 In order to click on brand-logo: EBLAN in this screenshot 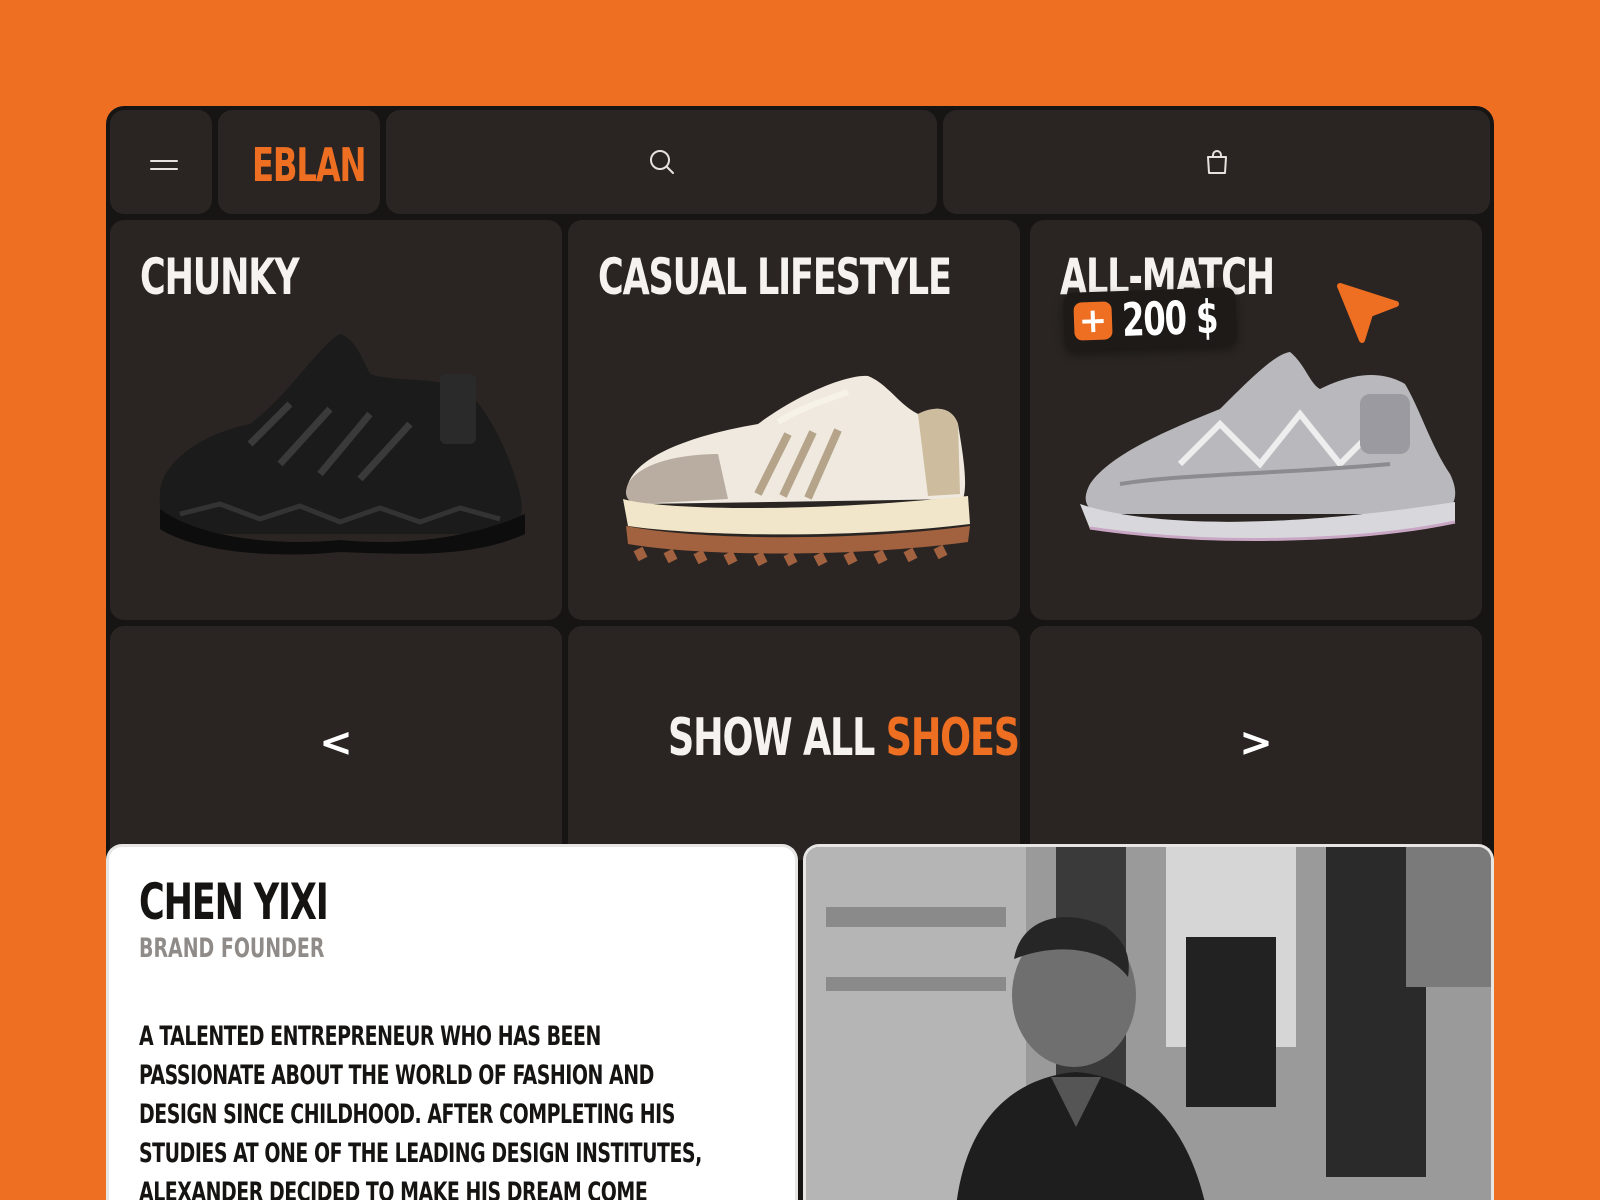, I will do `click(309, 165)`.